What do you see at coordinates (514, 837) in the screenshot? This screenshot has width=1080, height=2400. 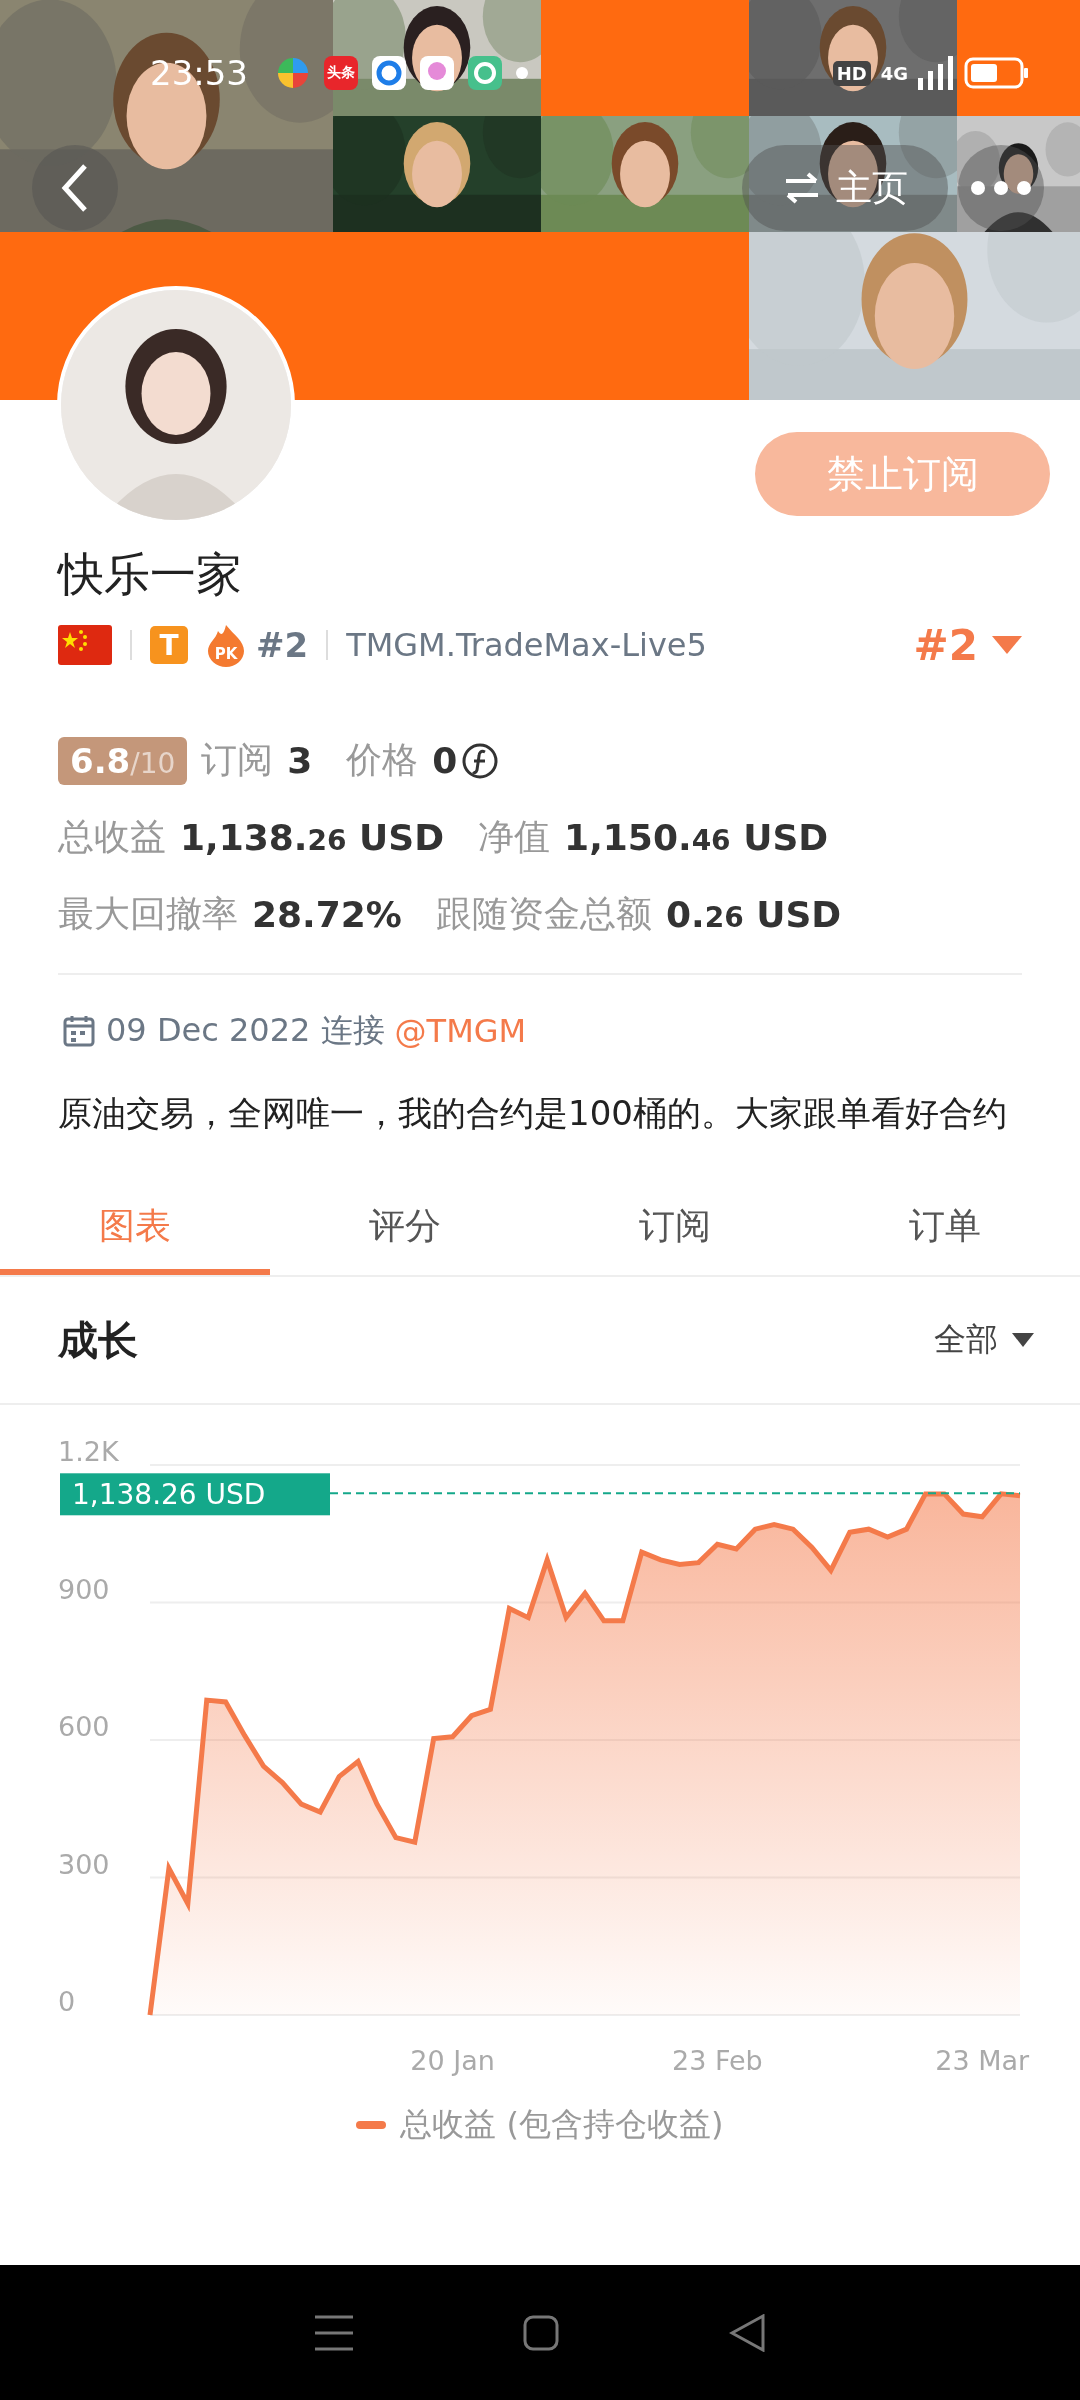 I see `stat-label: 净值` at bounding box center [514, 837].